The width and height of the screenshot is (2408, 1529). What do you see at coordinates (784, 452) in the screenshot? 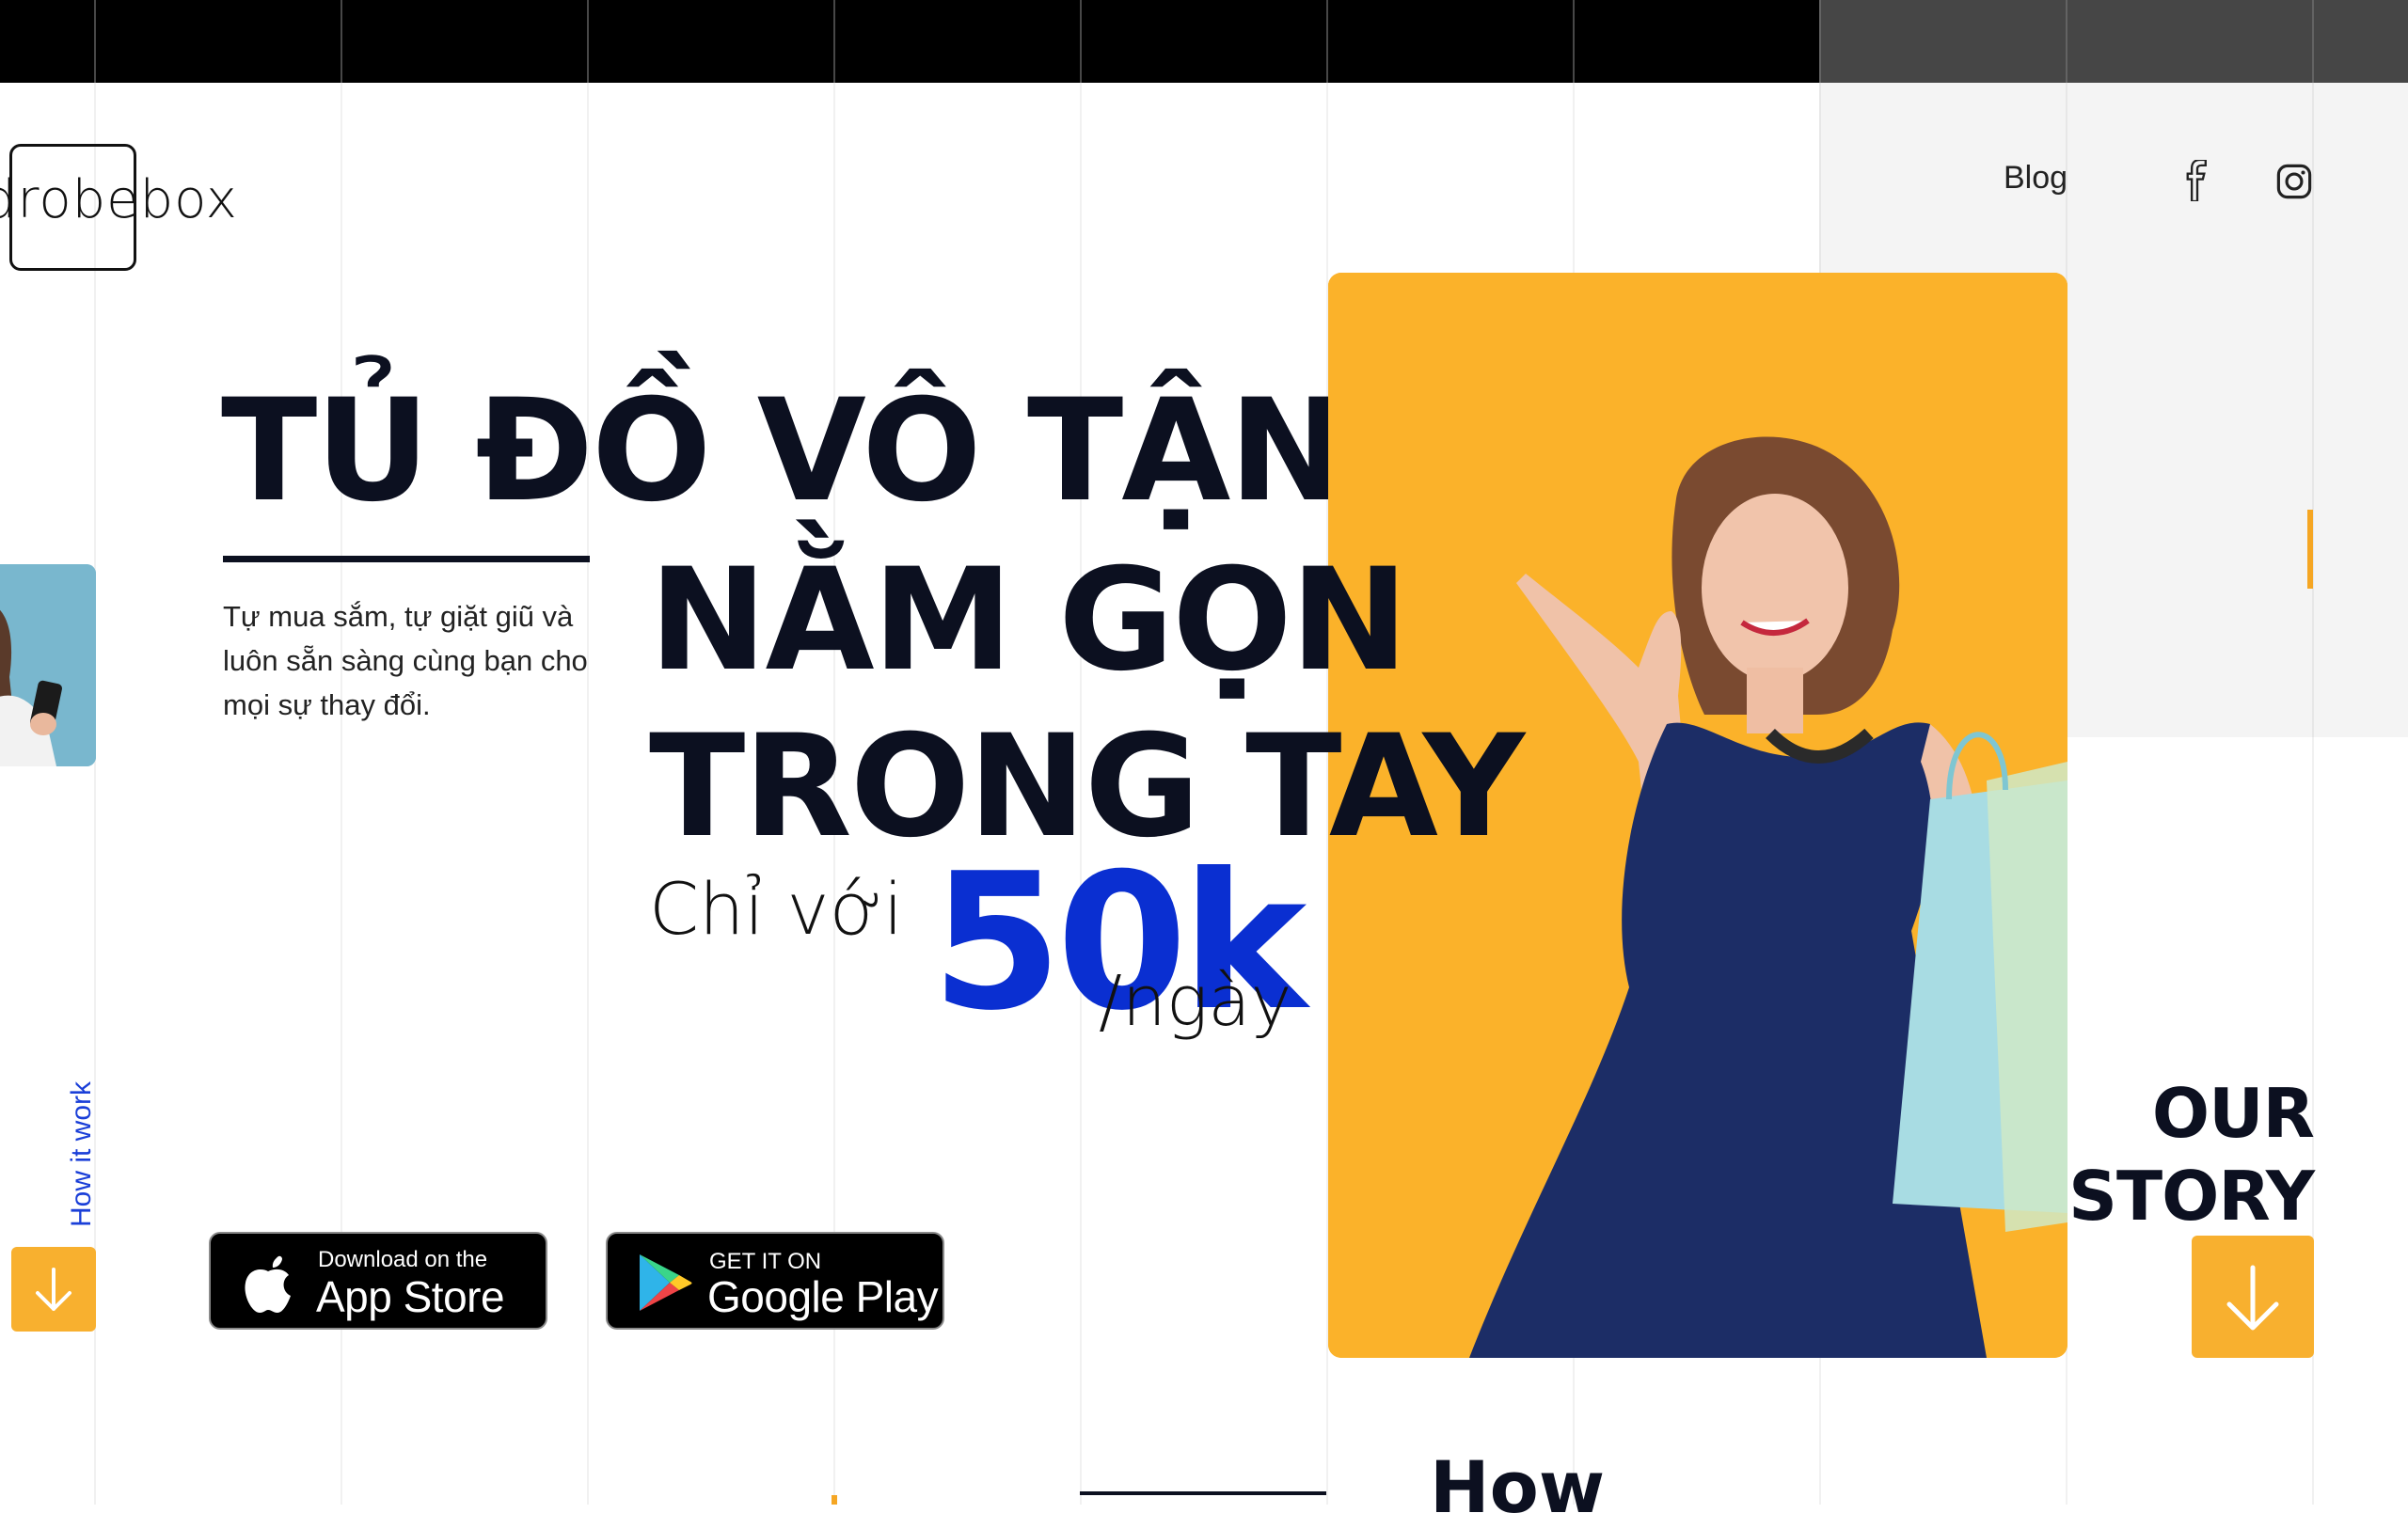
I see `hero-title-line-1: TỦ ĐỒ VÔ TẬN` at bounding box center [784, 452].